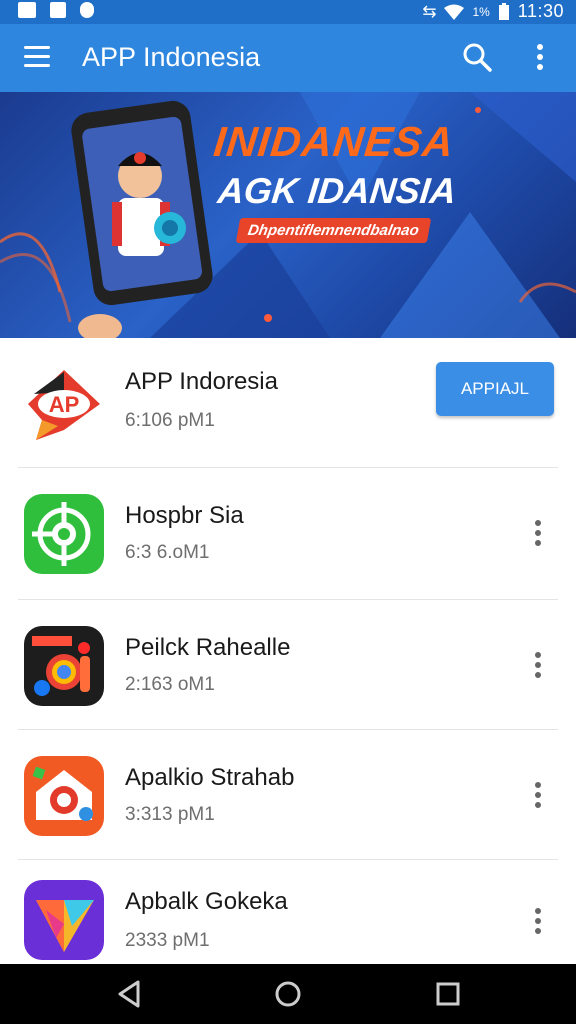 Image resolution: width=576 pixels, height=1024 pixels. Describe the element at coordinates (130, 994) in the screenshot. I see `back-icon` at that location.